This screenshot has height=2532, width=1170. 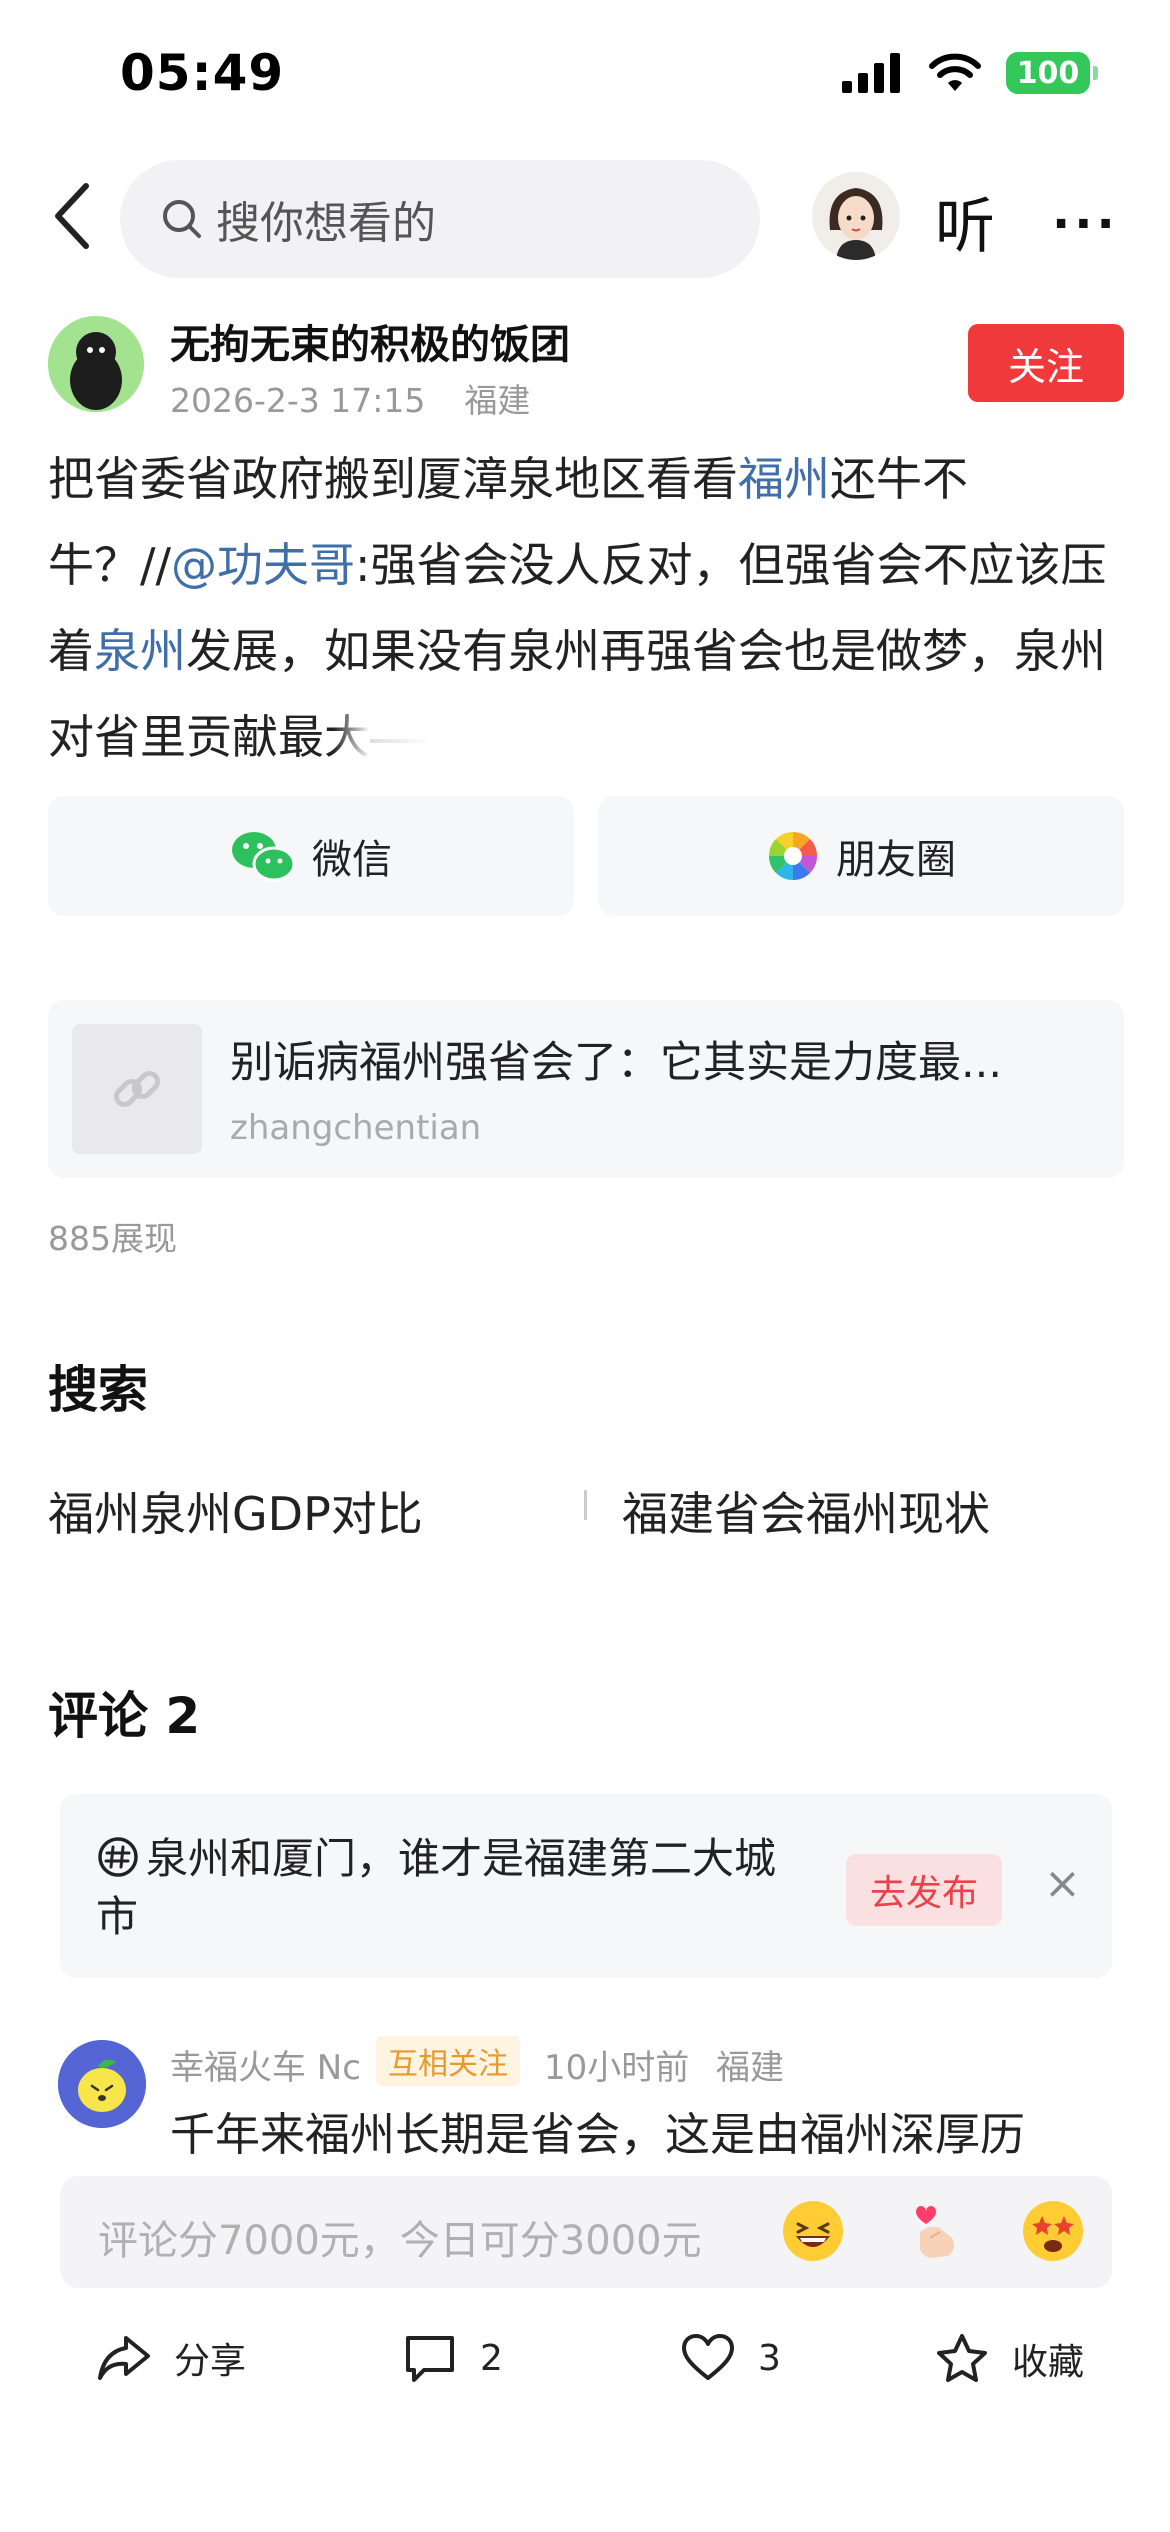 I want to click on comment-location: 福建, so click(x=750, y=2068).